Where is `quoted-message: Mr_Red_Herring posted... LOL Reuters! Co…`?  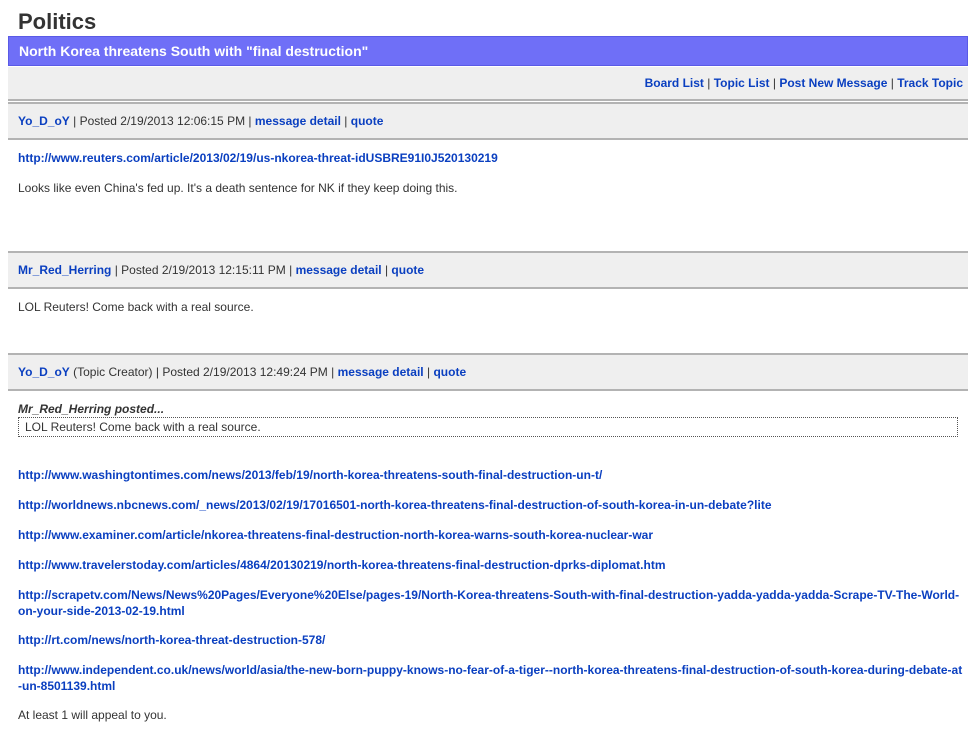 quoted-message: Mr_Red_Herring posted... LOL Reuters! Co… is located at coordinates (488, 419).